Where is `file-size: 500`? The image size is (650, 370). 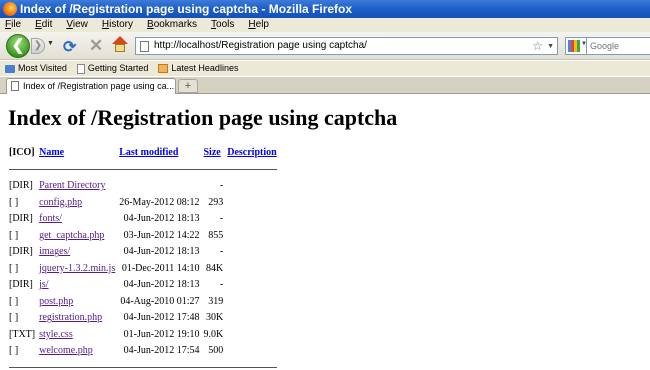
file-size: 500 is located at coordinates (216, 351).